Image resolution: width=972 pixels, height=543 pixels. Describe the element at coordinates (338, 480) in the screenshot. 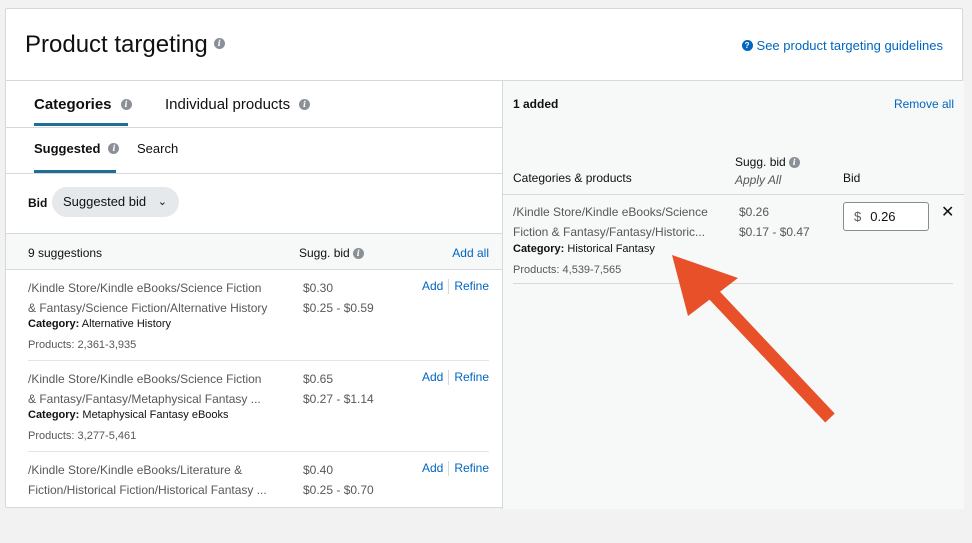

I see `suggested-bid: $0.40 $0.25 - $0.70` at that location.